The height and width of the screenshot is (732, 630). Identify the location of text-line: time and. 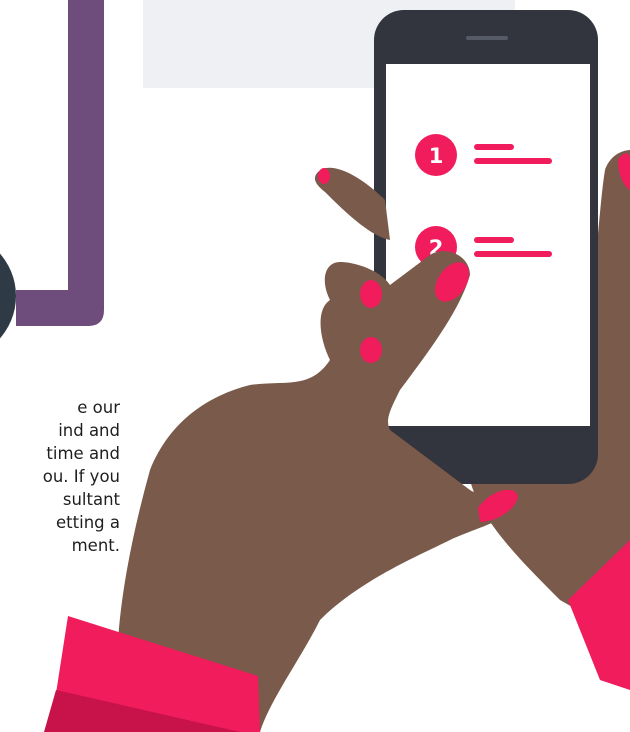
(83, 453).